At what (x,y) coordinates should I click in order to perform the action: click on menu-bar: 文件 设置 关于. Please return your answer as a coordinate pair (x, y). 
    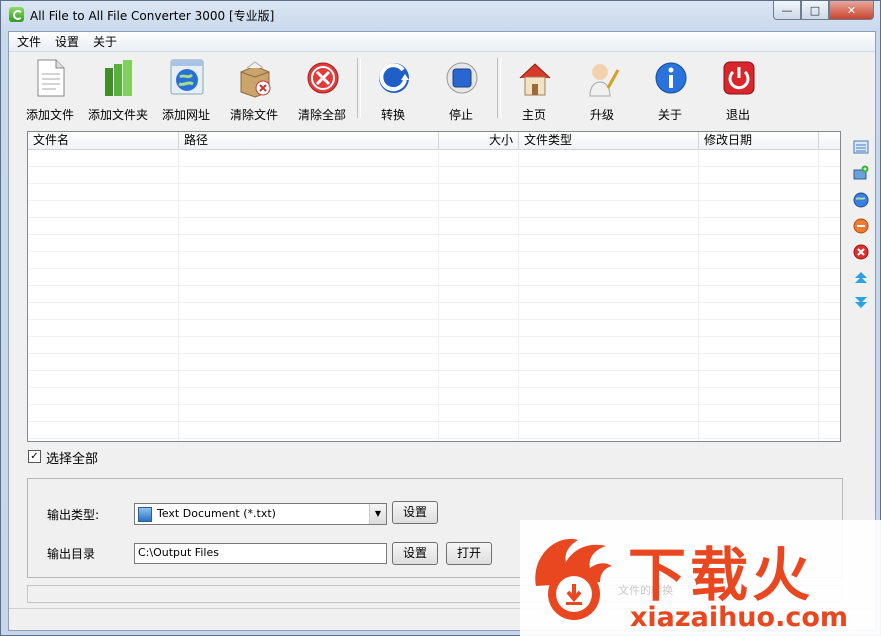
    Looking at the image, I should click on (442, 42).